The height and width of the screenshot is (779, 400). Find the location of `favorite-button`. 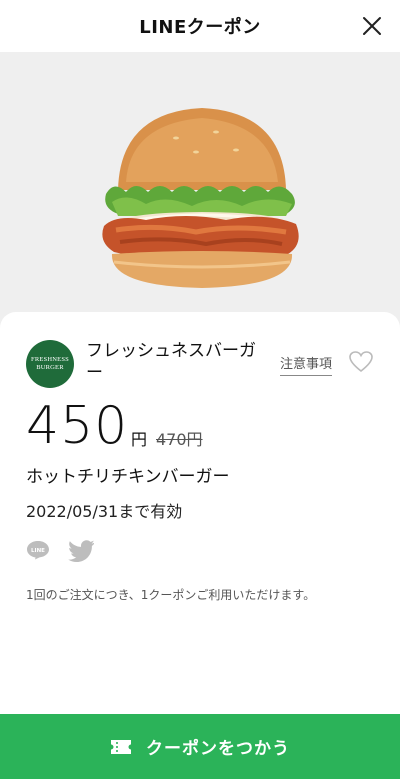

favorite-button is located at coordinates (361, 362).